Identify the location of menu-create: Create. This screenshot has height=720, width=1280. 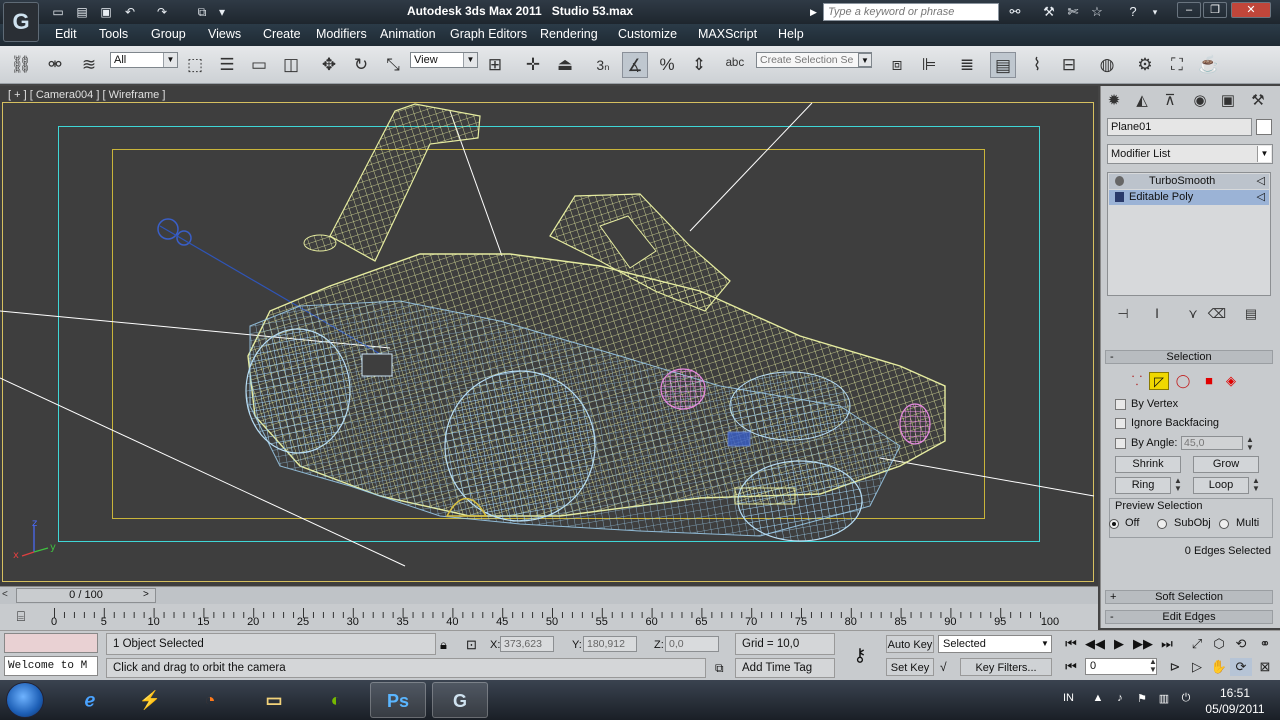
(282, 34).